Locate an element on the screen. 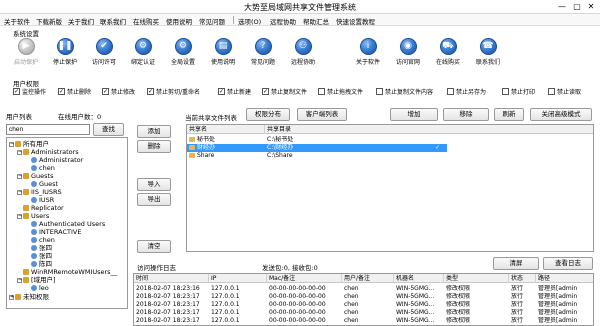  contact-us-button: ☎ 联系我们 is located at coordinates (488, 53).